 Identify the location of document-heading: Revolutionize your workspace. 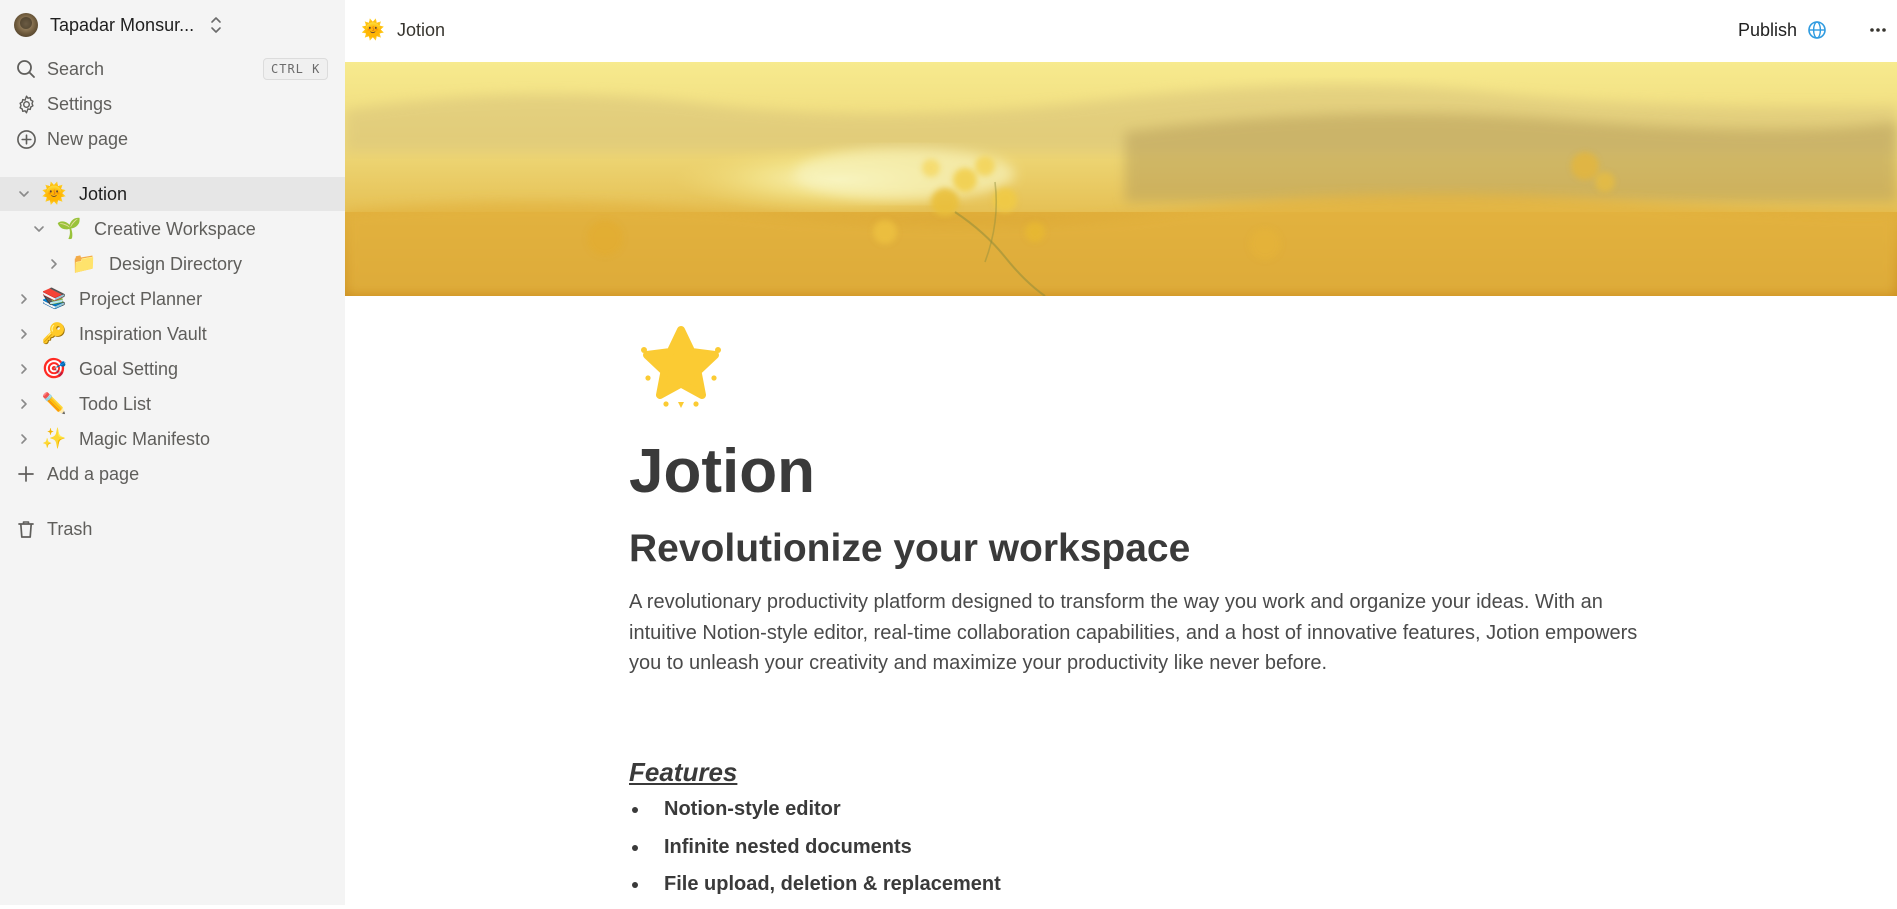
(909, 549).